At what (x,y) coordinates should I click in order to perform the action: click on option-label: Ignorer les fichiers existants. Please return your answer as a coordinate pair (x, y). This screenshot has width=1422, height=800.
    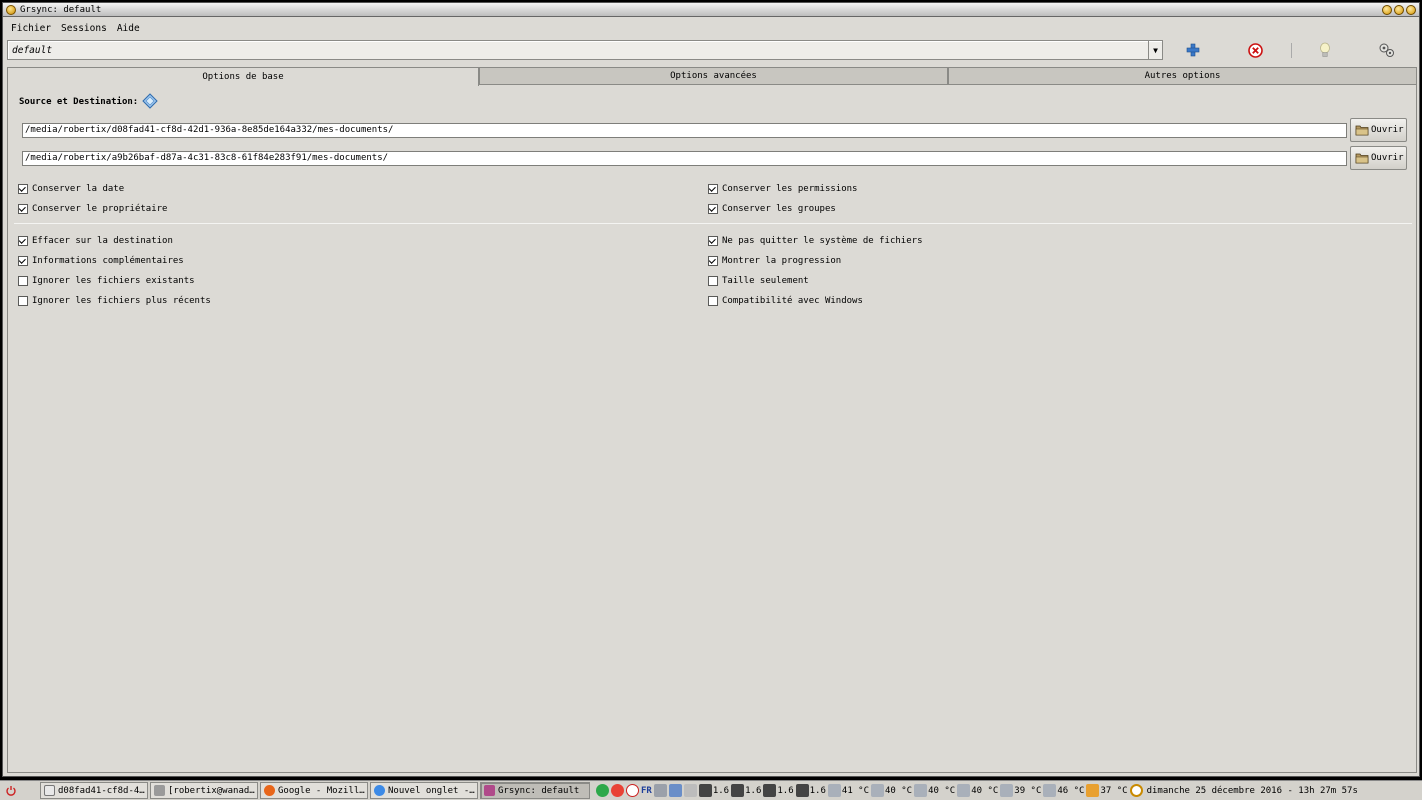
    Looking at the image, I should click on (113, 281).